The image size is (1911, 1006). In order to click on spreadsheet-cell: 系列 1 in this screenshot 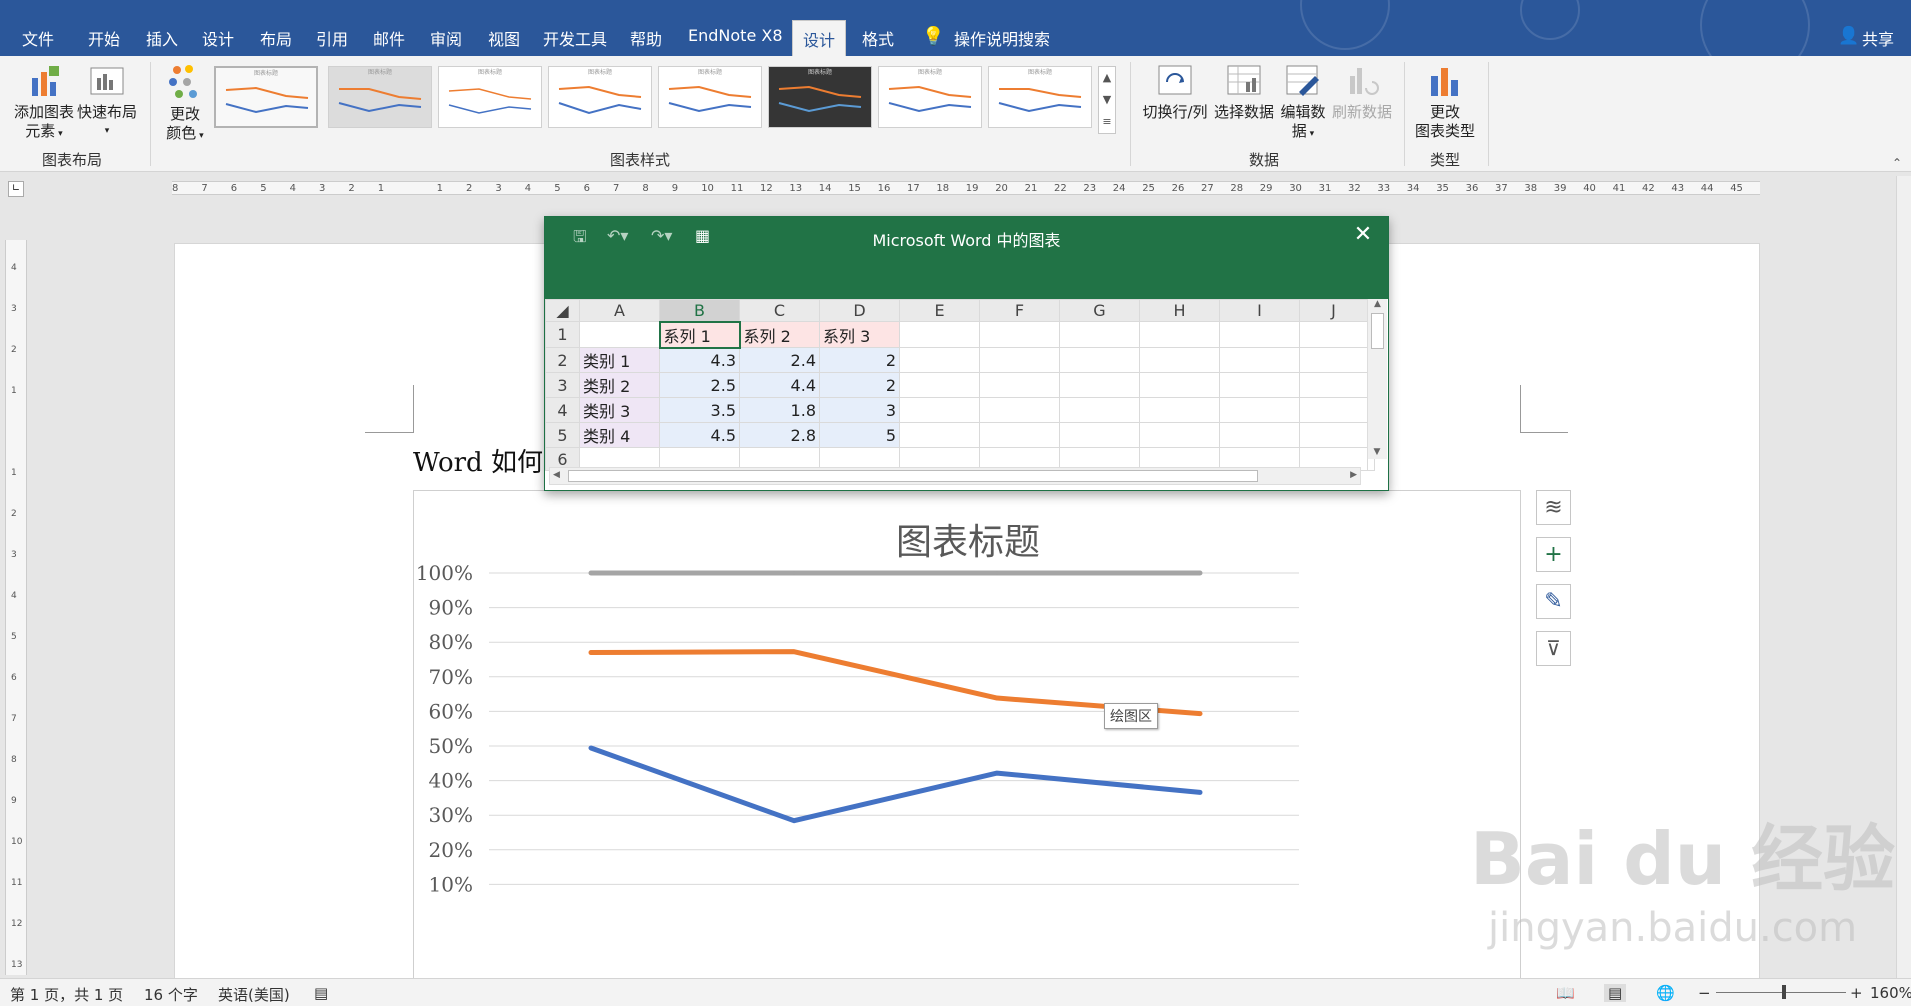, I will do `click(699, 334)`.